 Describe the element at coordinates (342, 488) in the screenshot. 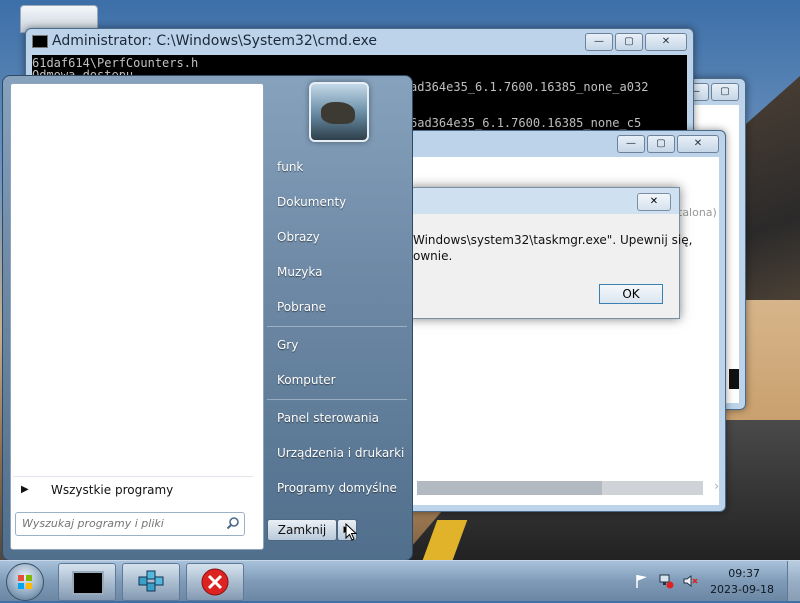

I see `start-item-default-programs: Programy domyślne` at that location.